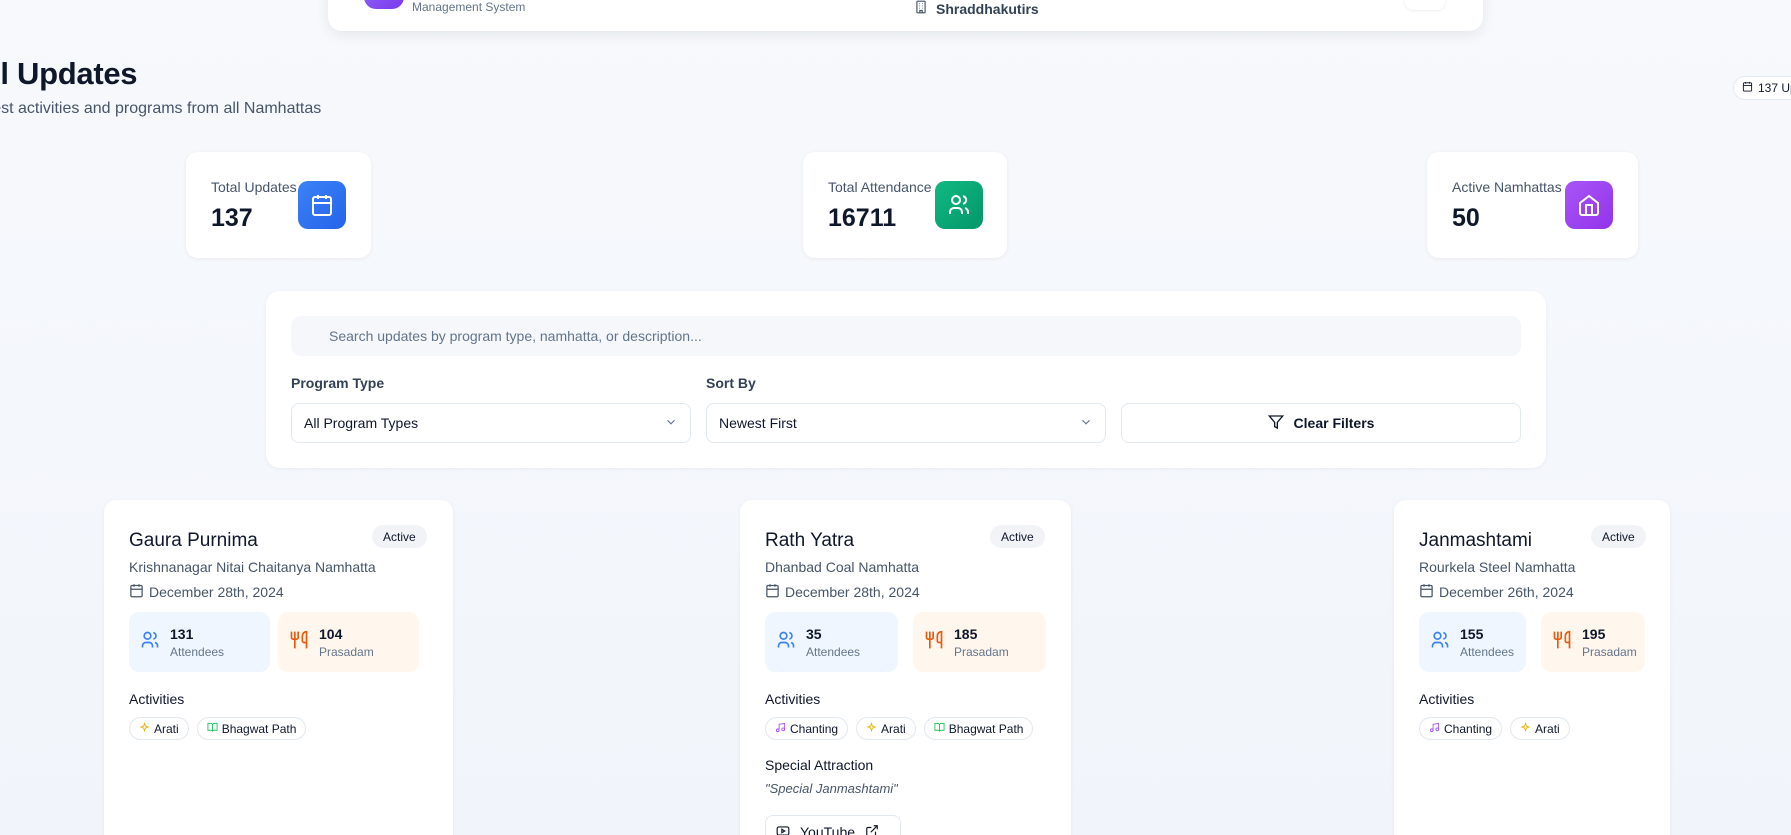  What do you see at coordinates (979, 642) in the screenshot?
I see `prasadam-metric: 185 Prasadam` at bounding box center [979, 642].